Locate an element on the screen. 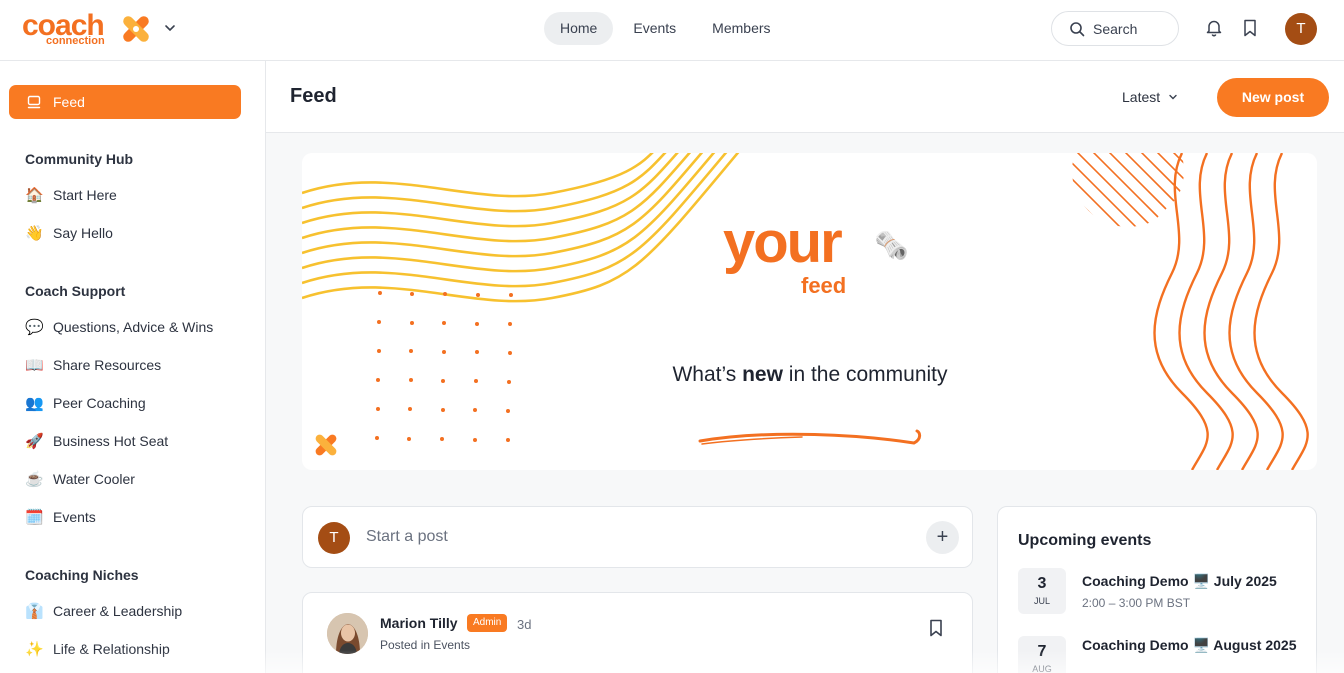 The image size is (1344, 673). logo-connection-text: connection is located at coordinates (75, 41).